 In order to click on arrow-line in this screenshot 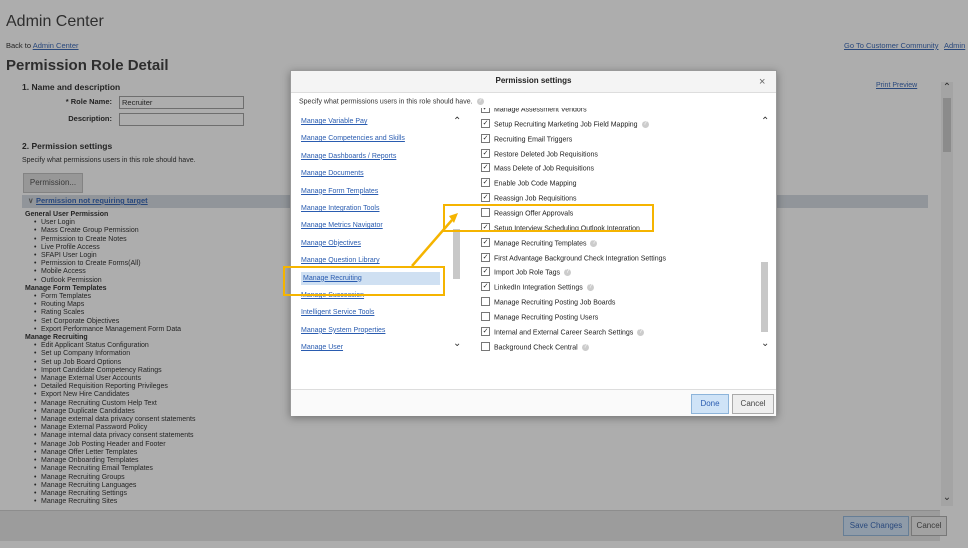, I will do `click(432, 243)`.